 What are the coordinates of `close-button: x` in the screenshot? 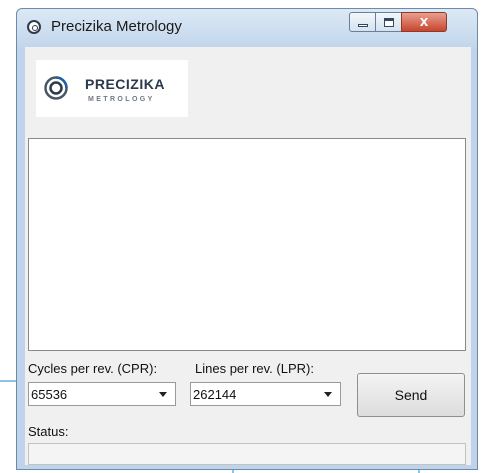 It's located at (424, 22).